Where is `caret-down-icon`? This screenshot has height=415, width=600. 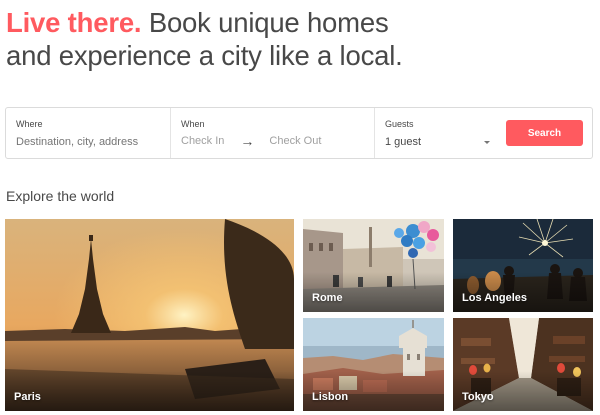 caret-down-icon is located at coordinates (487, 142).